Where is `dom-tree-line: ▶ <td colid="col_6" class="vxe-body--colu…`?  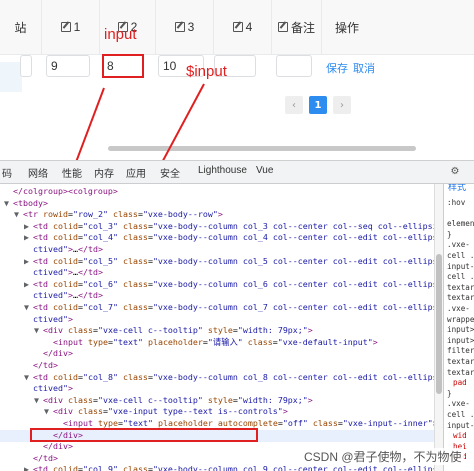
dom-tree-line: ▶ <td colid="col_6" class="vxe-body--colu… is located at coordinates (217, 285).